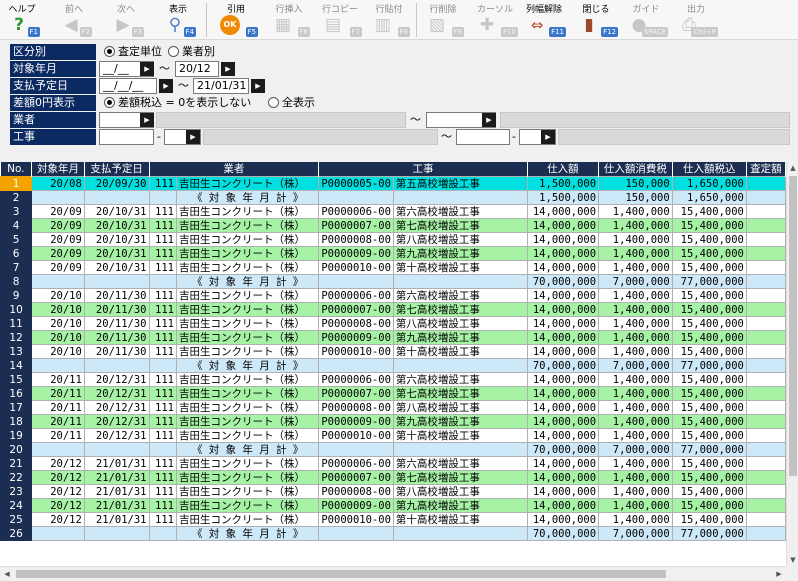 This screenshot has height=581, width=798. Describe the element at coordinates (289, 20) in the screenshot. I see `row-insert-button: 行挿入 ▦ F6` at that location.